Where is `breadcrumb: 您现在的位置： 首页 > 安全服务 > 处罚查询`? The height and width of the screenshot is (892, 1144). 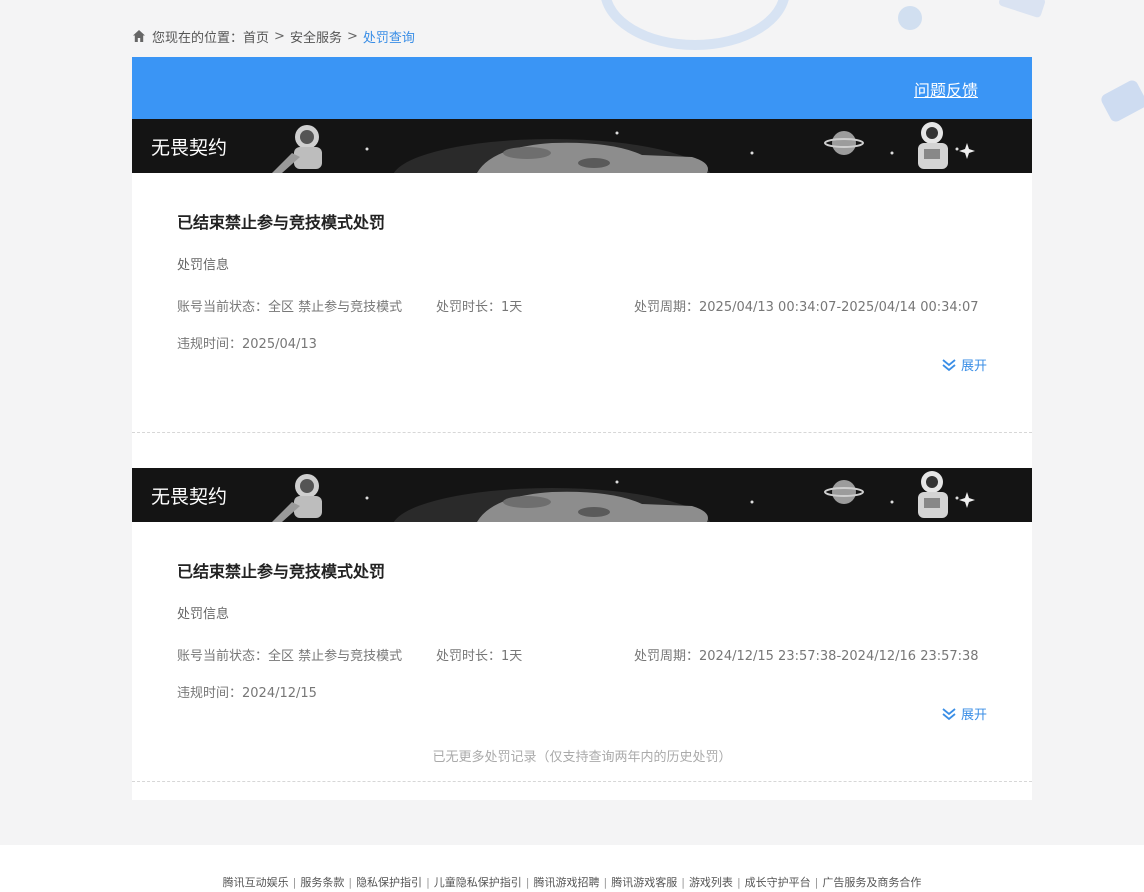 breadcrumb: 您现在的位置： 首页 > 安全服务 > 处罚查询 is located at coordinates (273, 36).